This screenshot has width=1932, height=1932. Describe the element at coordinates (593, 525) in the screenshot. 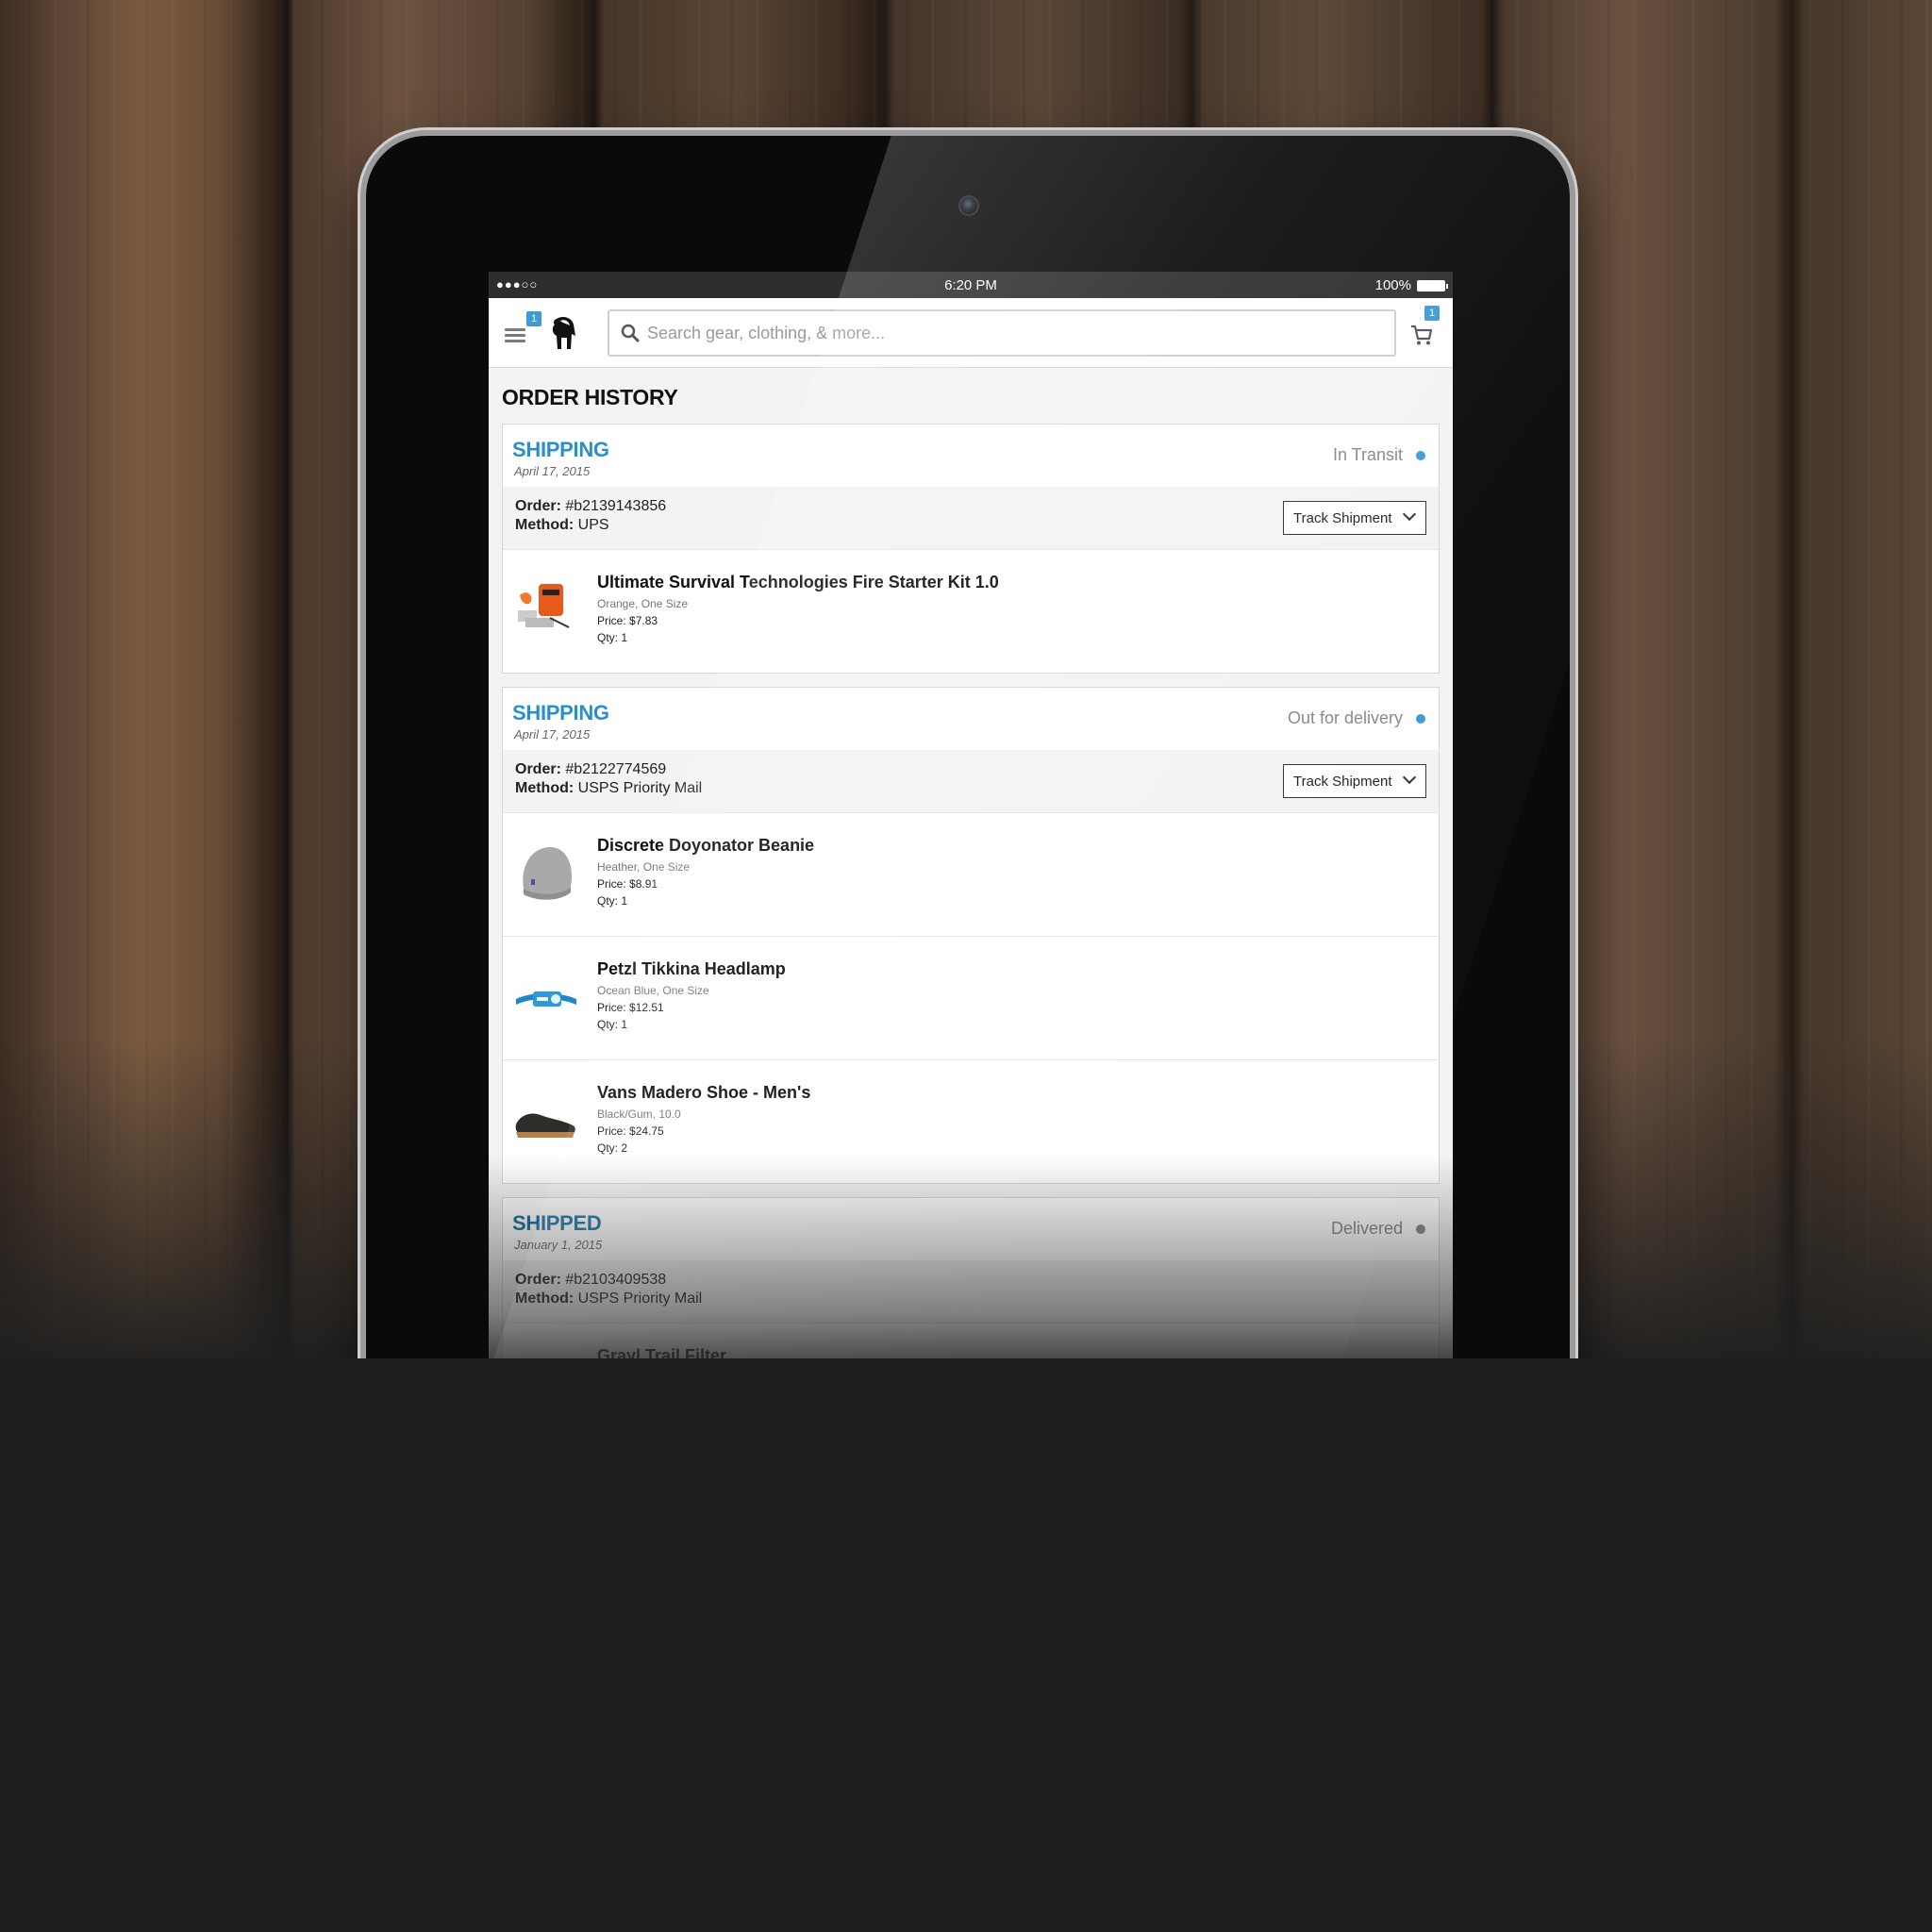

I see `shipping-method: UPS` at that location.